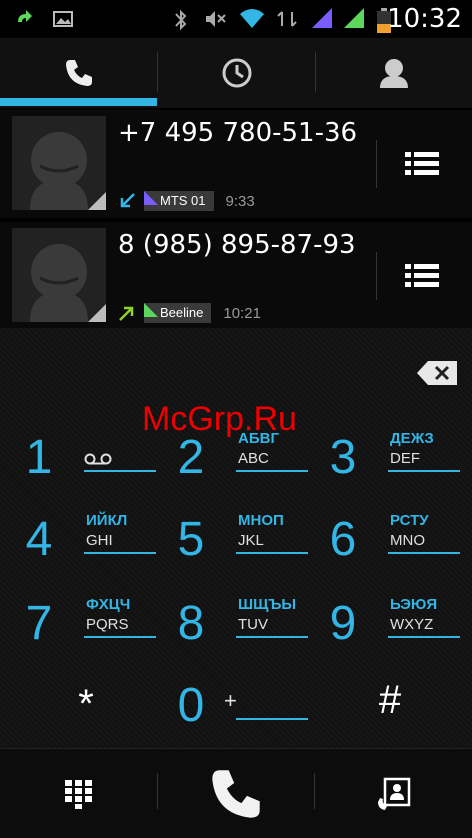 The image size is (472, 838). I want to click on key-letters-cyr: ФХЦЧ, so click(108, 604).